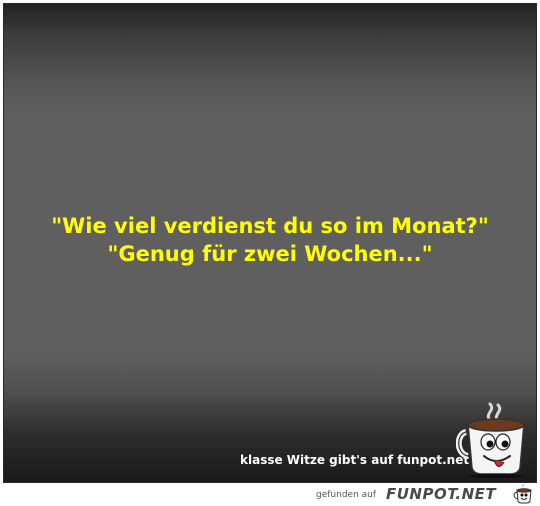 The image size is (540, 506). I want to click on joke-line-question: "Wie viel verdienst du so im Monat?", so click(270, 226).